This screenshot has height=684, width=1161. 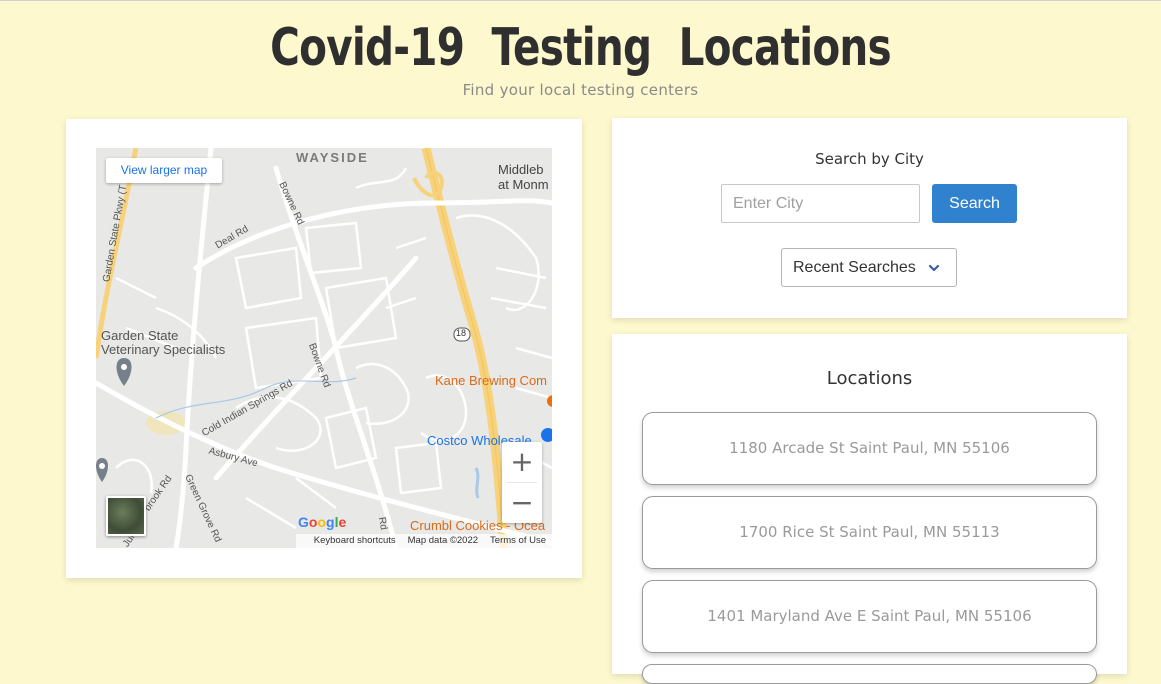 I want to click on view-larger-map-link: View larger map, so click(x=164, y=170).